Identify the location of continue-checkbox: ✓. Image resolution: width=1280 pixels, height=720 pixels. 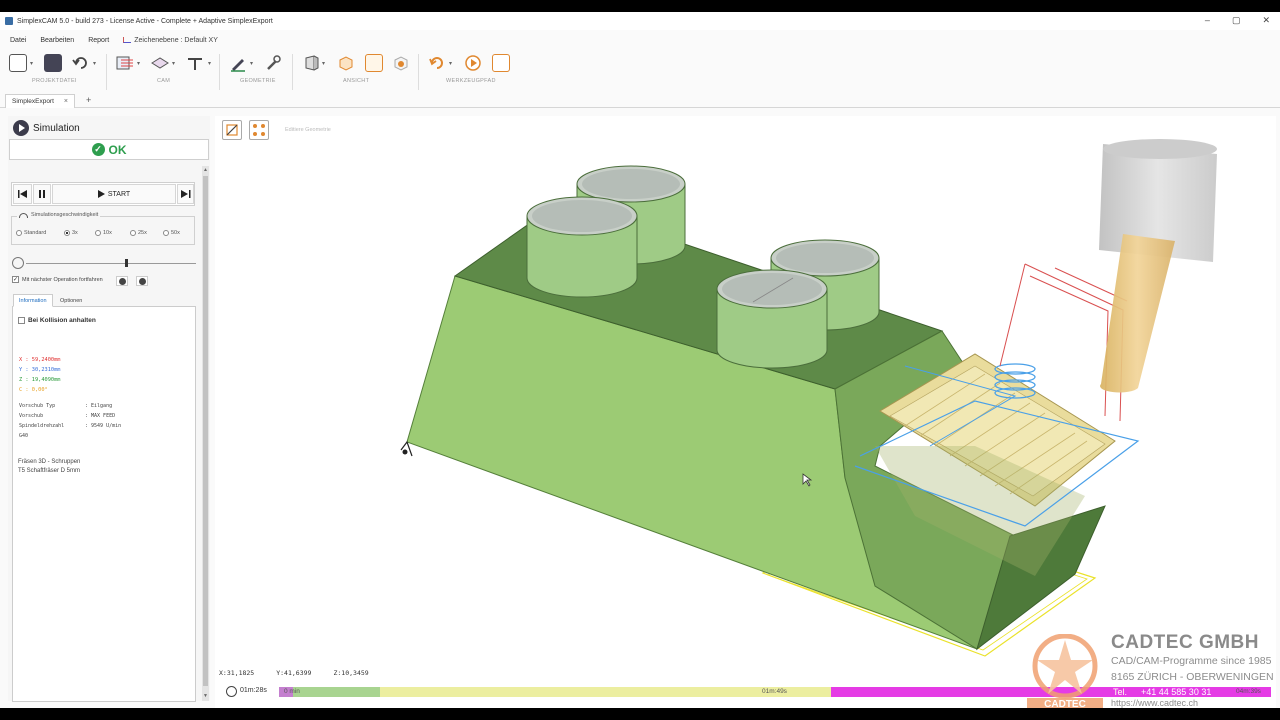
(15, 279).